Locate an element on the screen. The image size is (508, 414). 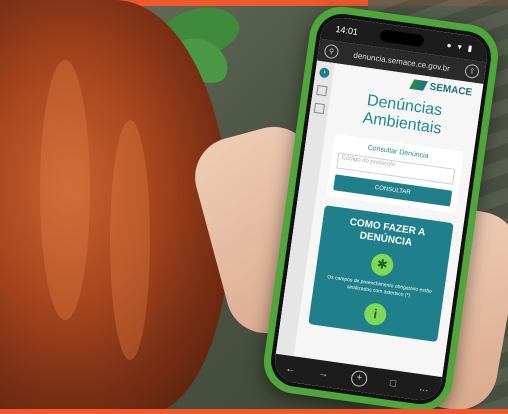
info-icon: i is located at coordinates (375, 314).